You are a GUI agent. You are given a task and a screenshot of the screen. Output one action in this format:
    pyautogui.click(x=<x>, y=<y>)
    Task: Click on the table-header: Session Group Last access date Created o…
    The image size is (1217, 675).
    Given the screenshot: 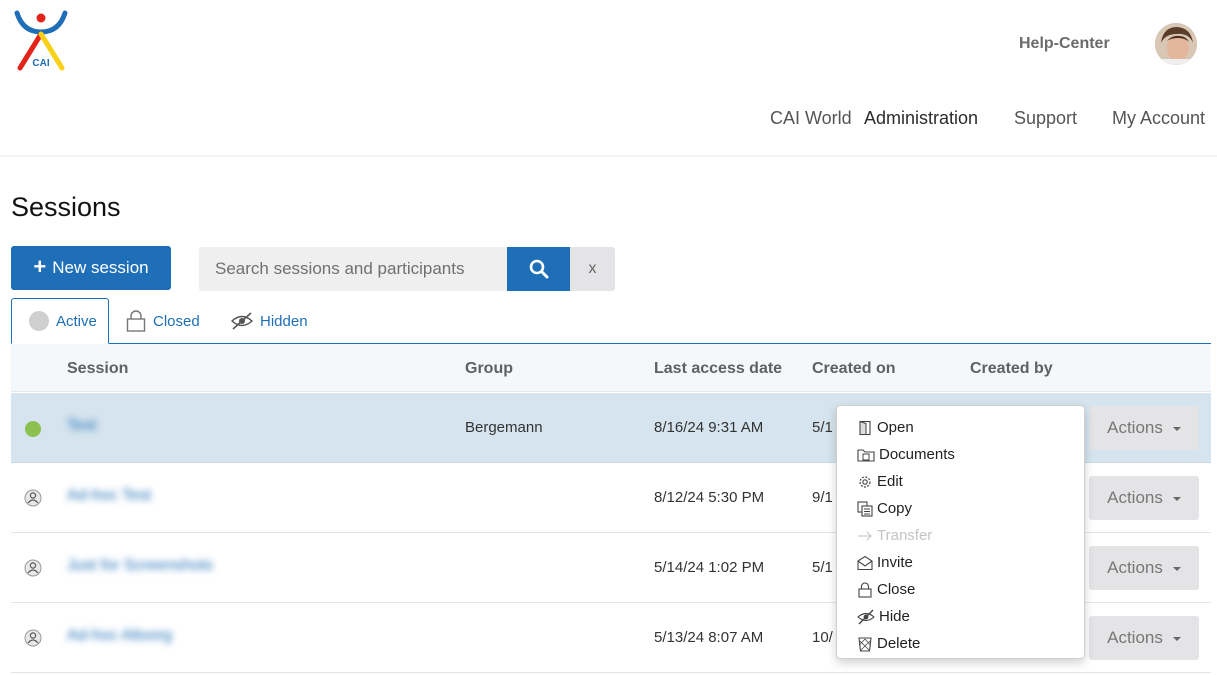 What is the action you would take?
    pyautogui.click(x=611, y=368)
    